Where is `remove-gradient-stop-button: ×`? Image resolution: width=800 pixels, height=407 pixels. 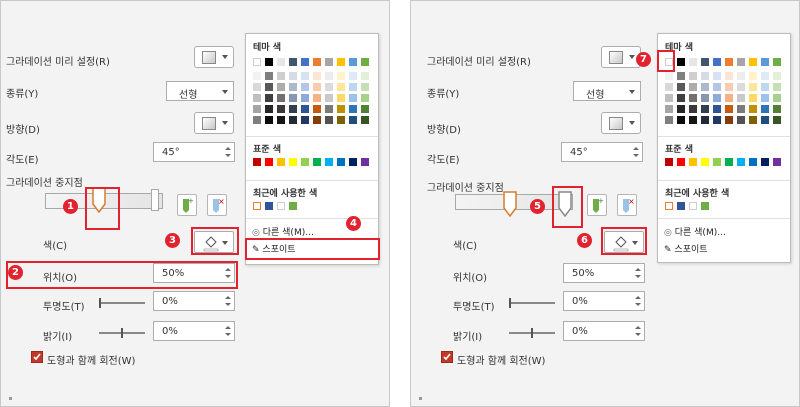 remove-gradient-stop-button: × is located at coordinates (627, 205).